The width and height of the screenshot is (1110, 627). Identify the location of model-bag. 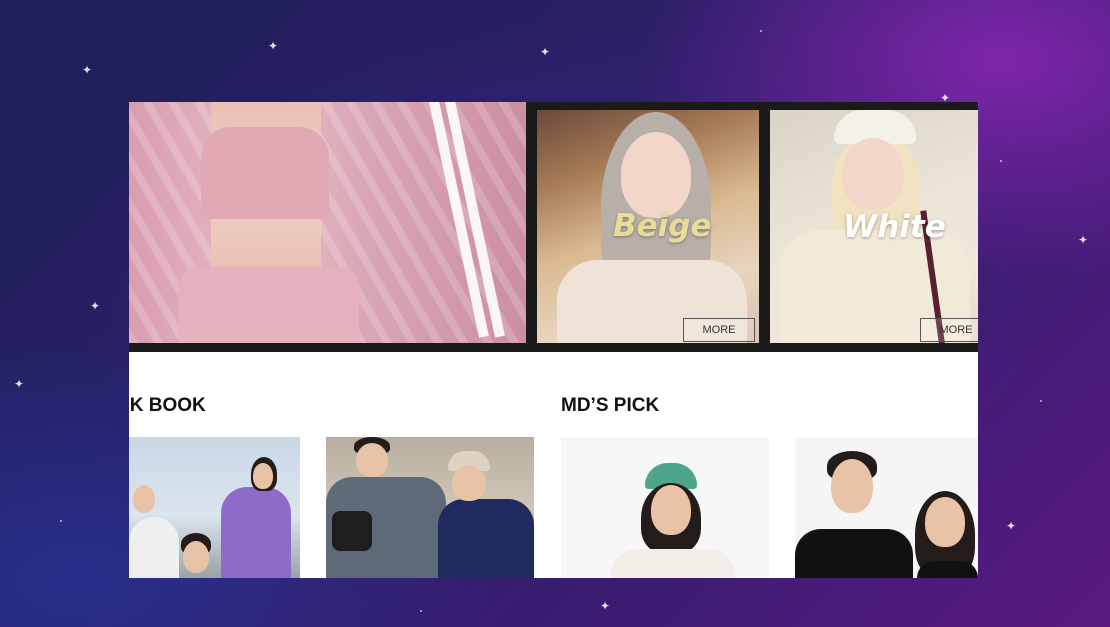
(352, 531).